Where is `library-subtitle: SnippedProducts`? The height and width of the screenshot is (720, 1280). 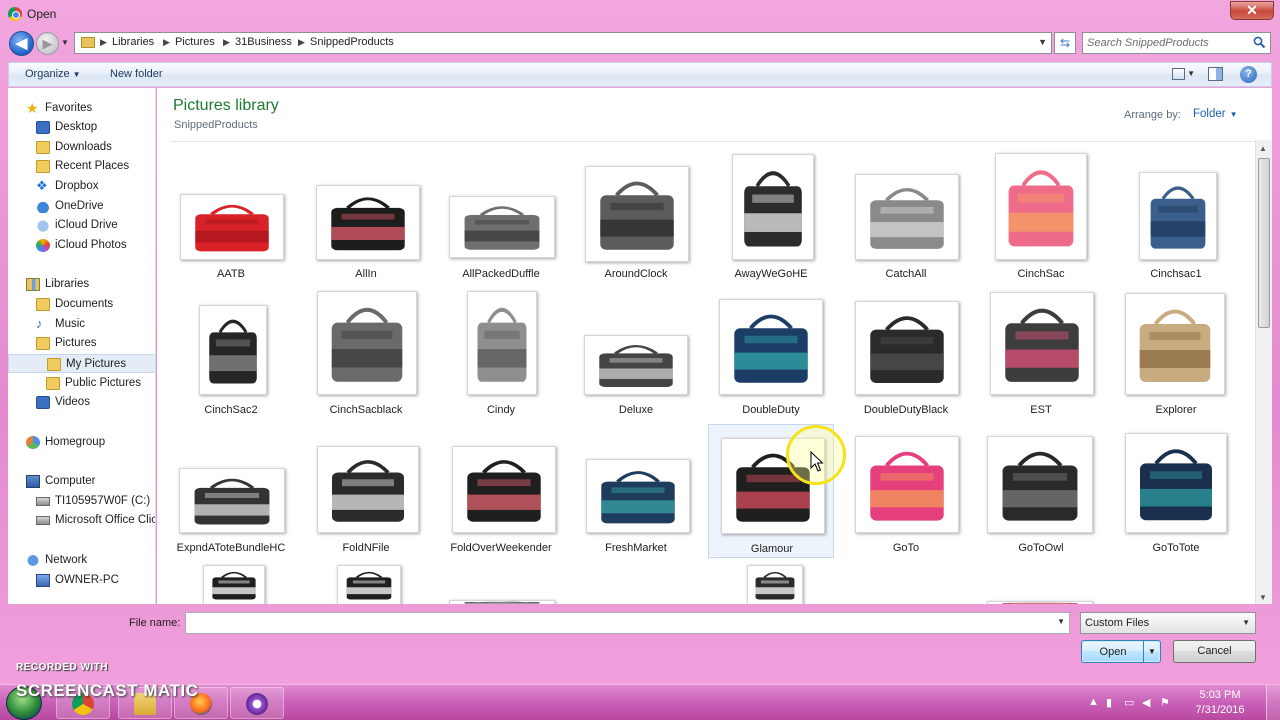
library-subtitle: SnippedProducts is located at coordinates (216, 125).